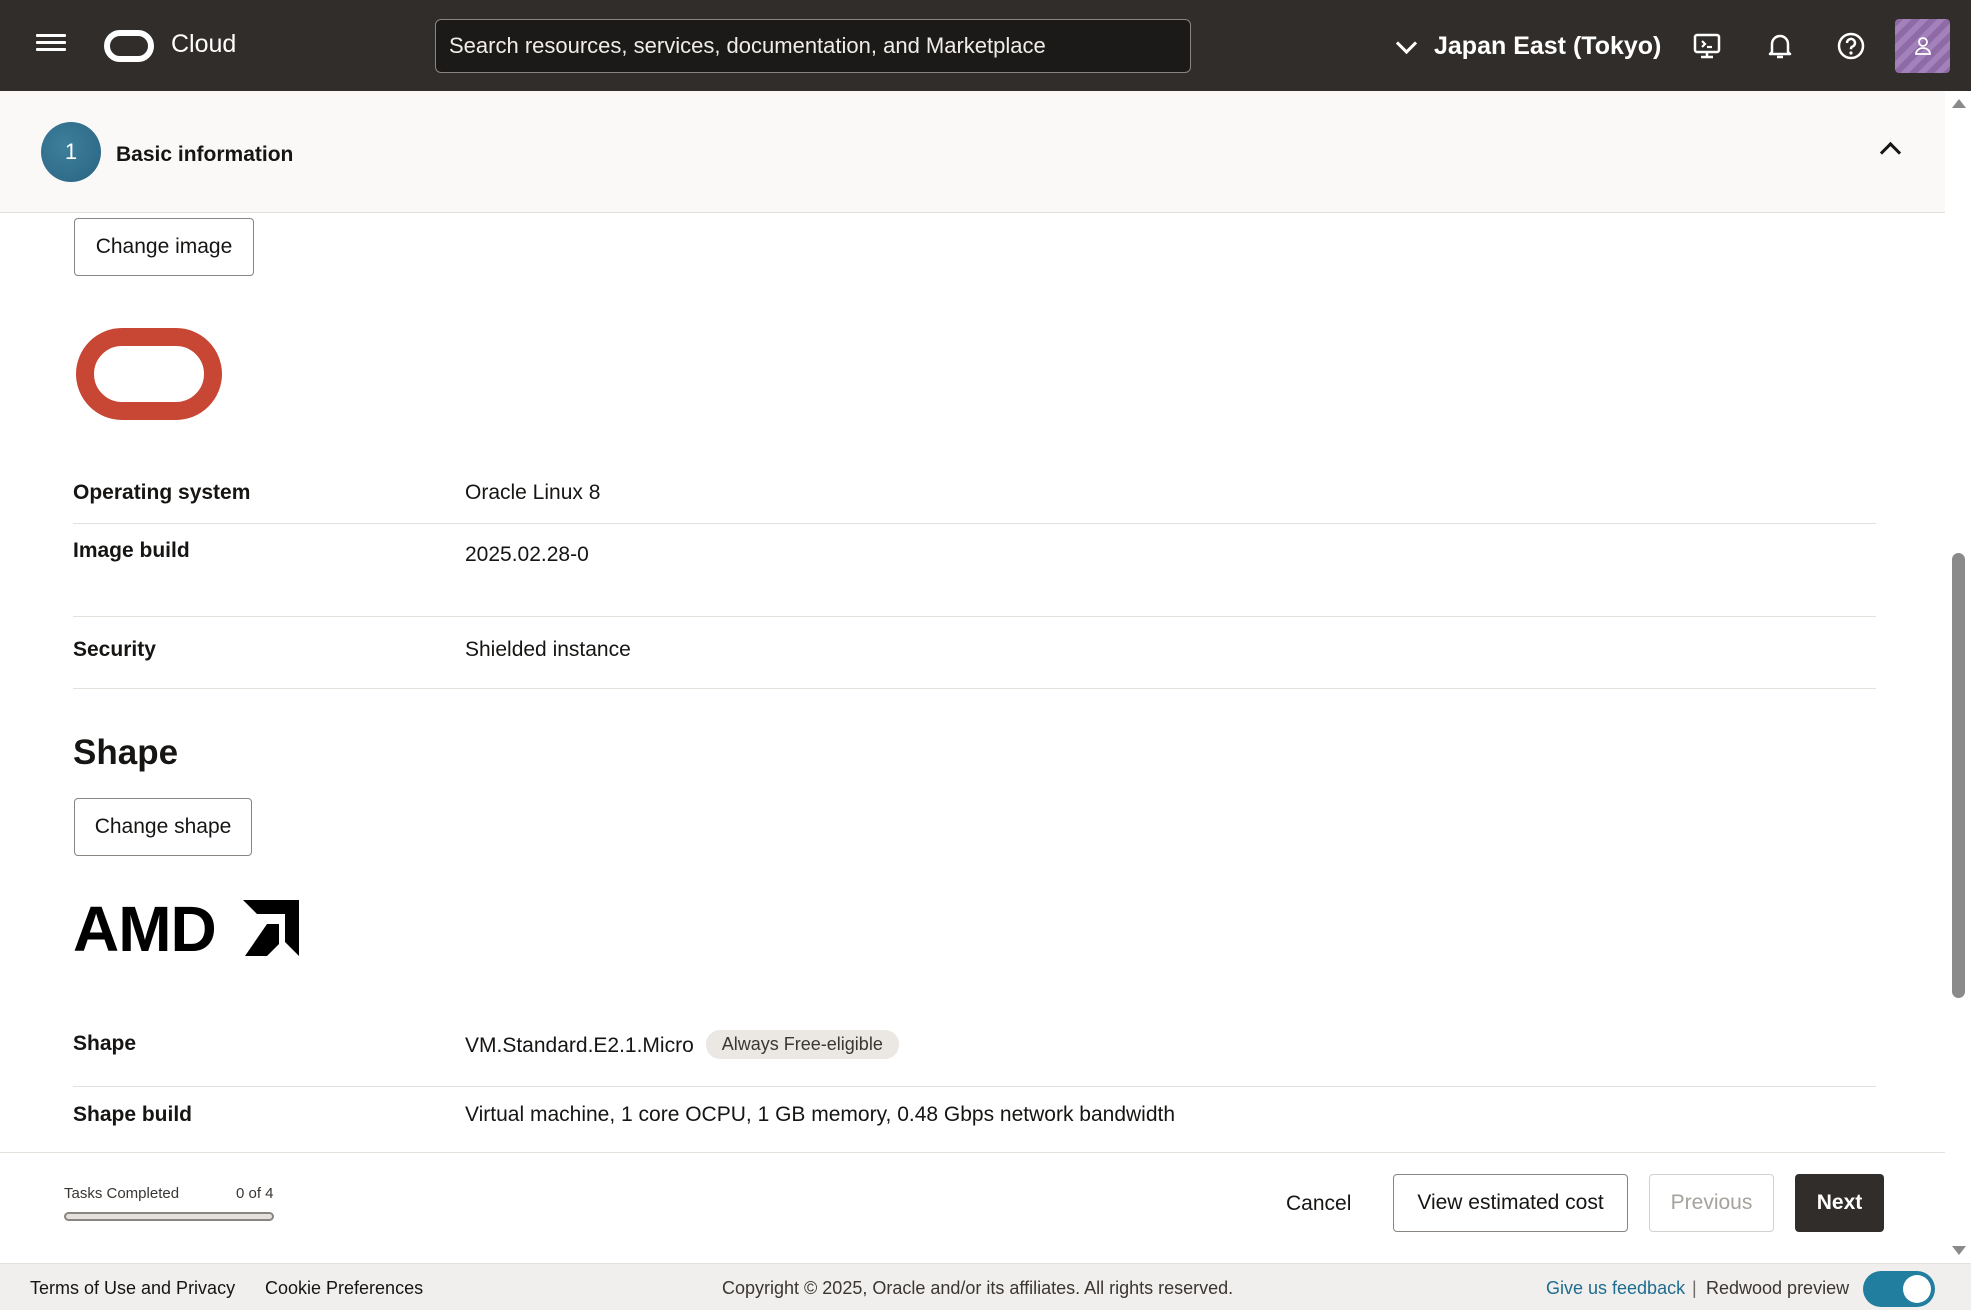  What do you see at coordinates (1839, 1203) in the screenshot?
I see `next-button: Next` at bounding box center [1839, 1203].